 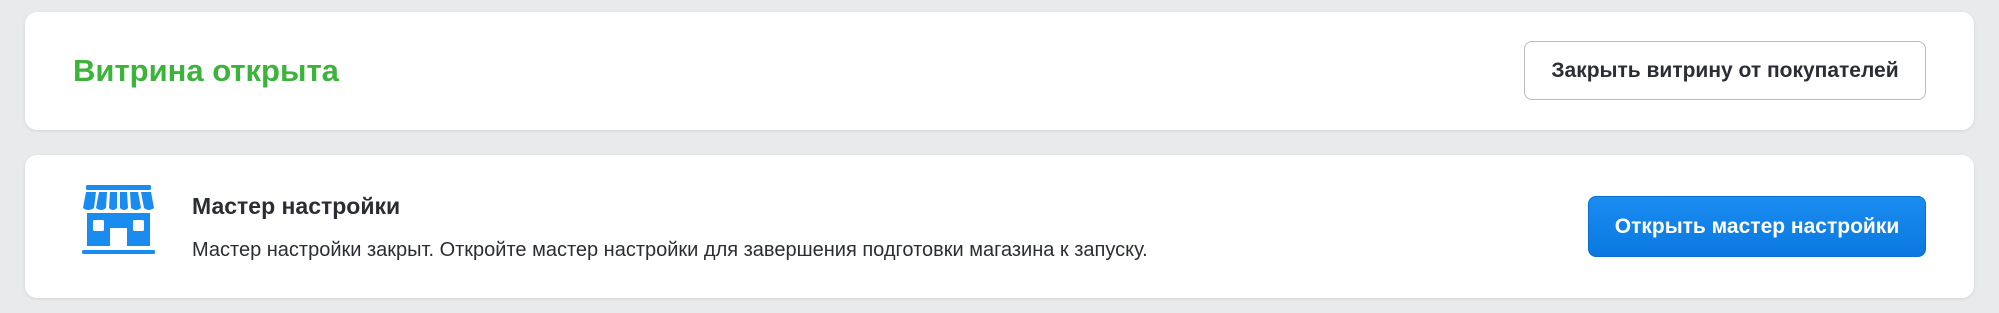 What do you see at coordinates (1725, 70) in the screenshot?
I see `close-storefront-button: Закрыть витрину от покупателей` at bounding box center [1725, 70].